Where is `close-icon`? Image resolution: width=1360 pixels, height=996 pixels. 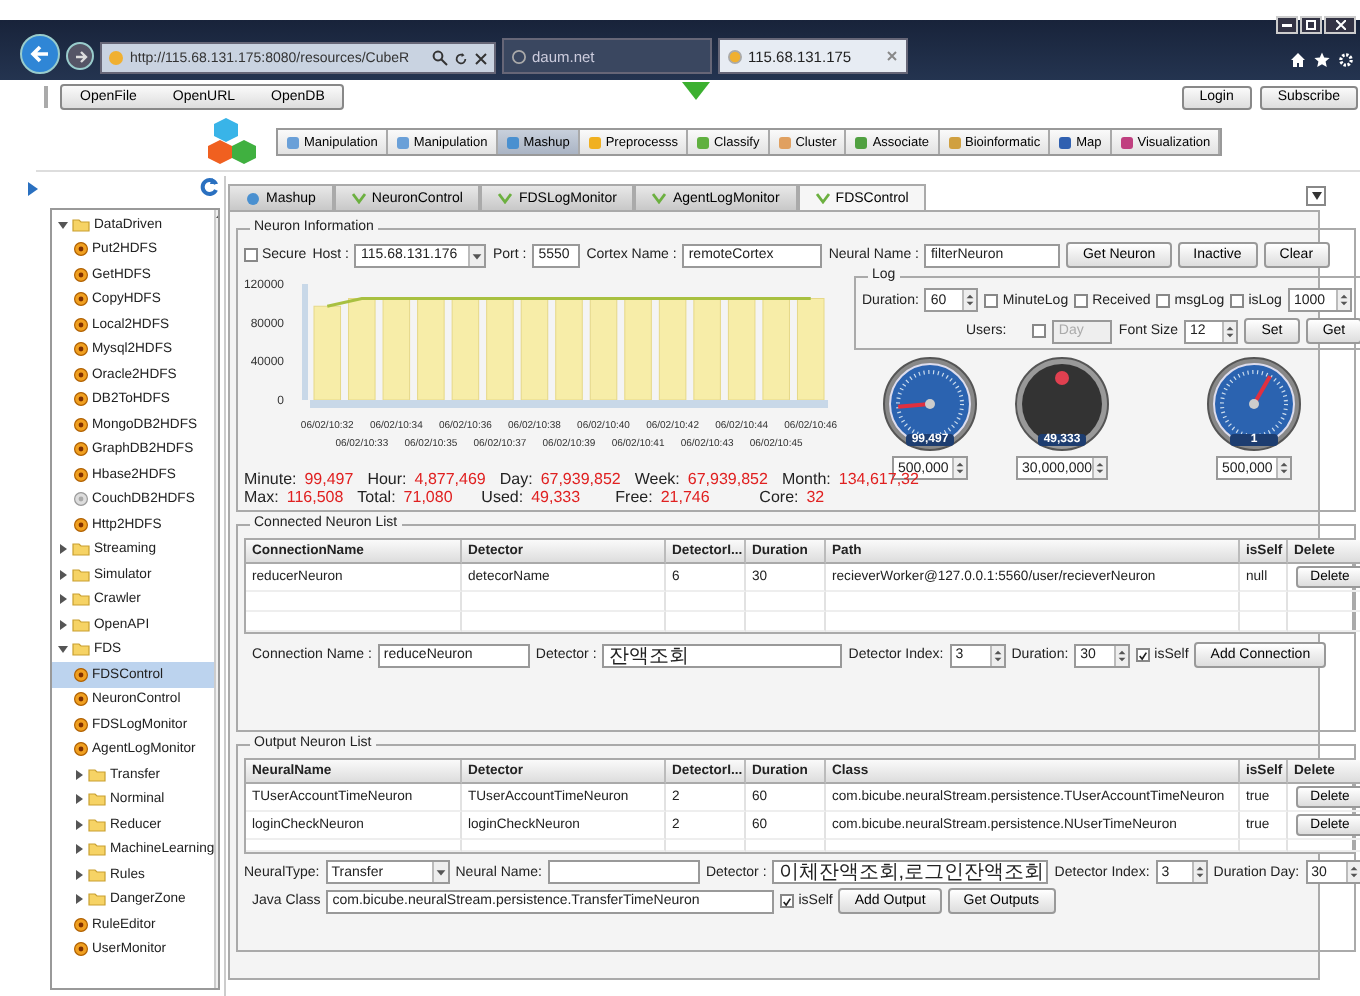
close-icon is located at coordinates (481, 58).